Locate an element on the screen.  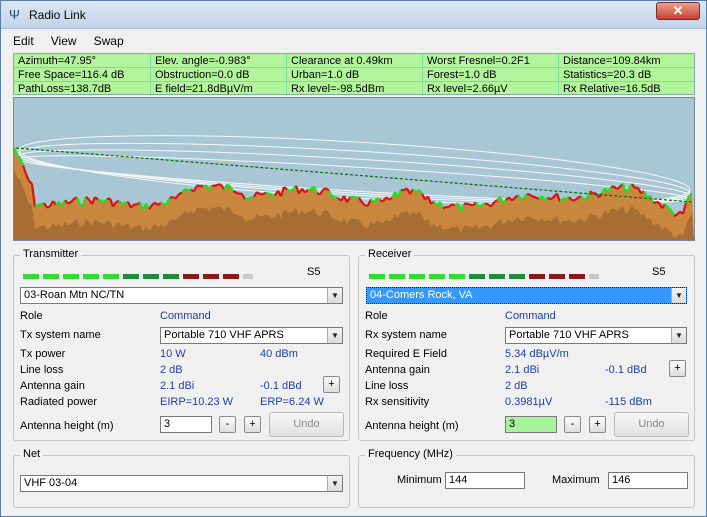
tx-gain-dbi: 2.1 dBi is located at coordinates (177, 386).